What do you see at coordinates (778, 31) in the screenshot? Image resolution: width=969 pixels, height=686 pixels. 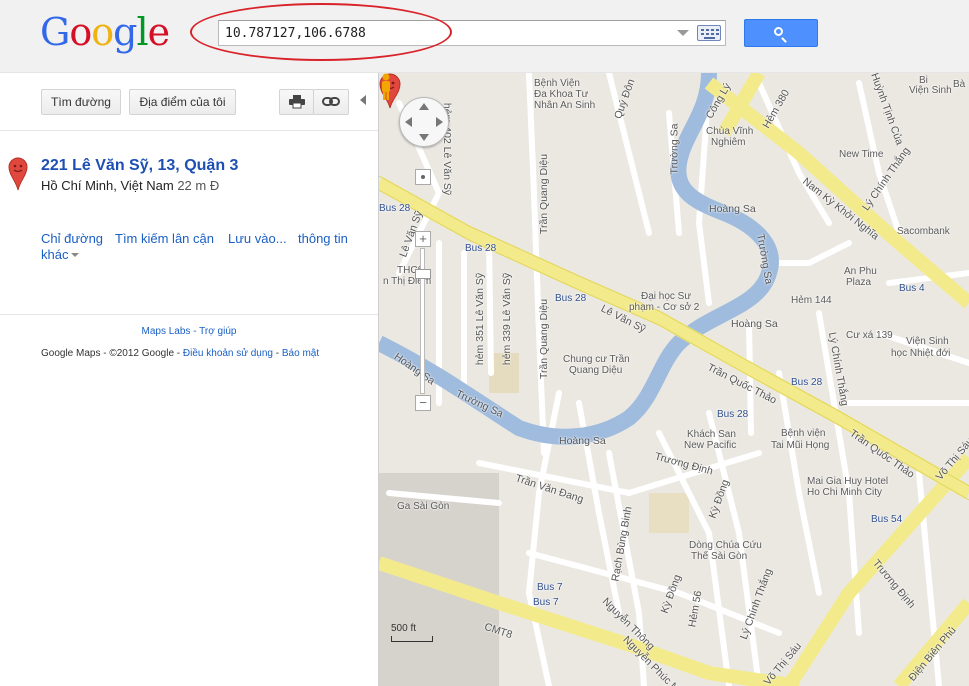 I see `search-icon` at bounding box center [778, 31].